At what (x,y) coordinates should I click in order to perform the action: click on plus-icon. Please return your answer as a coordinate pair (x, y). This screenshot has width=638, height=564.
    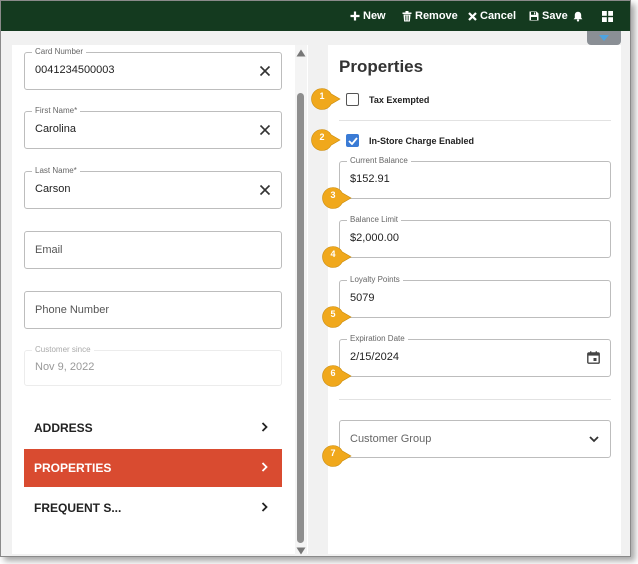
    Looking at the image, I should click on (355, 16).